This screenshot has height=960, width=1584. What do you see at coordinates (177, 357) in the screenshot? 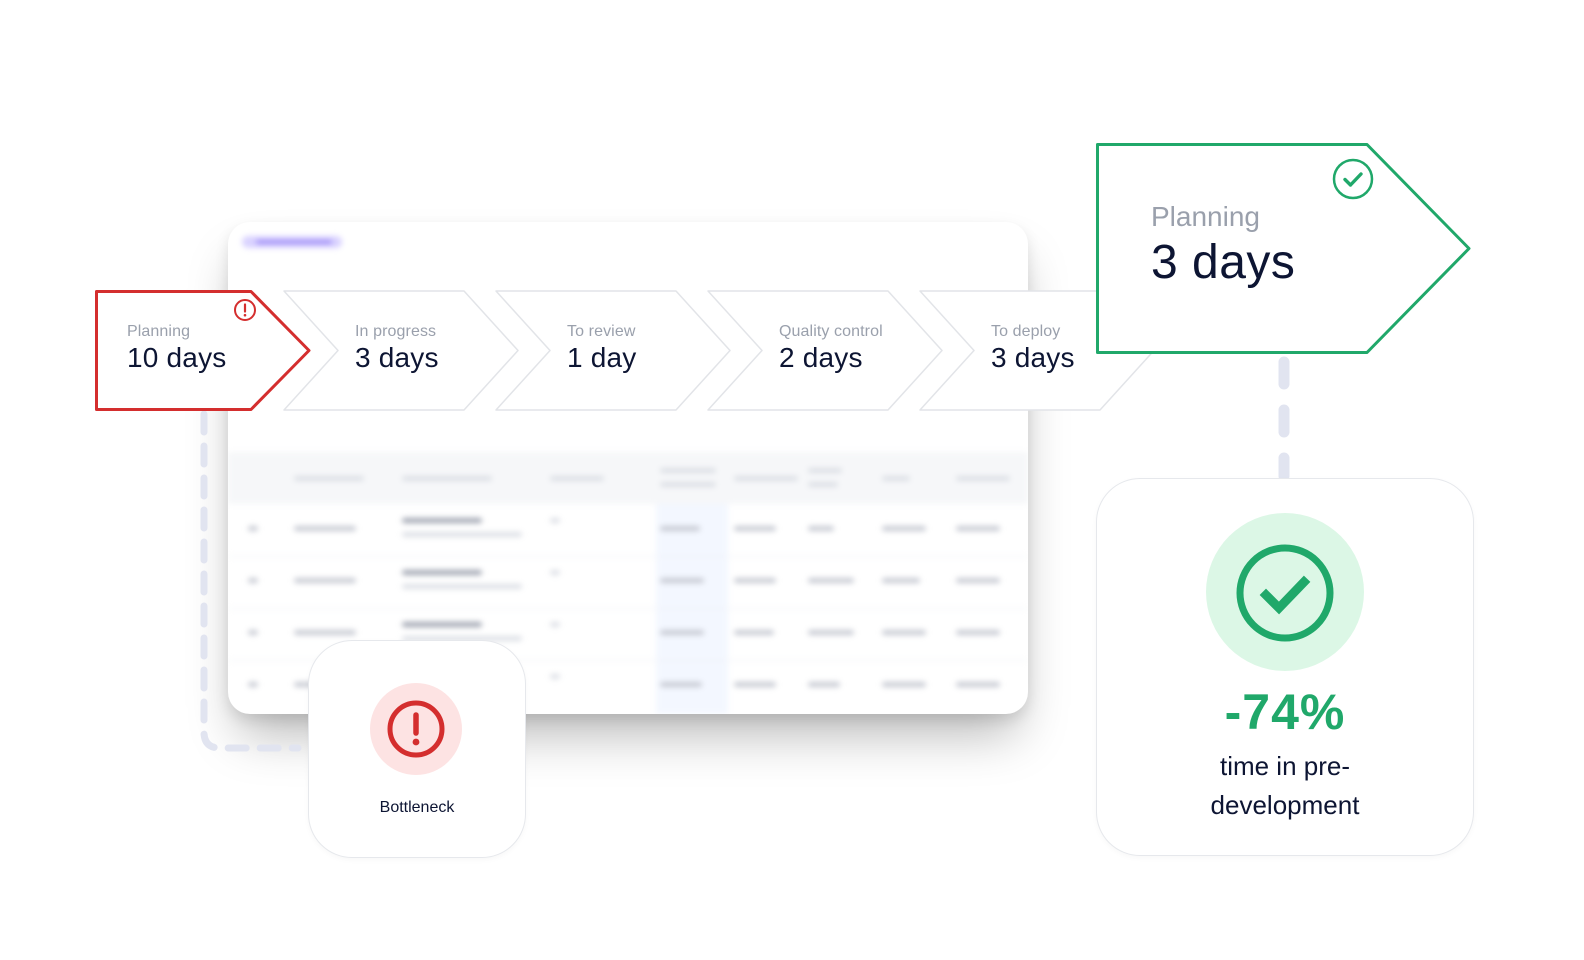
I see `stage-value: 10 days` at bounding box center [177, 357].